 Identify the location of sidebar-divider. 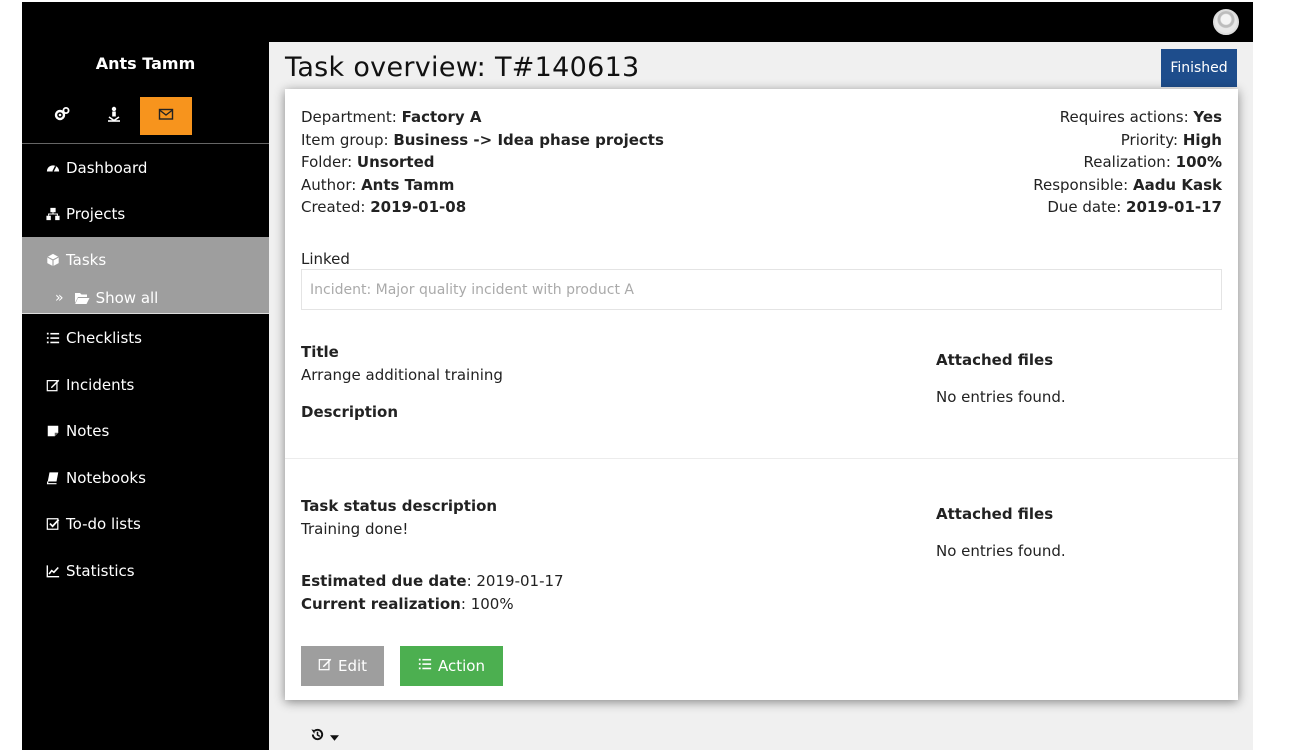
(145, 143).